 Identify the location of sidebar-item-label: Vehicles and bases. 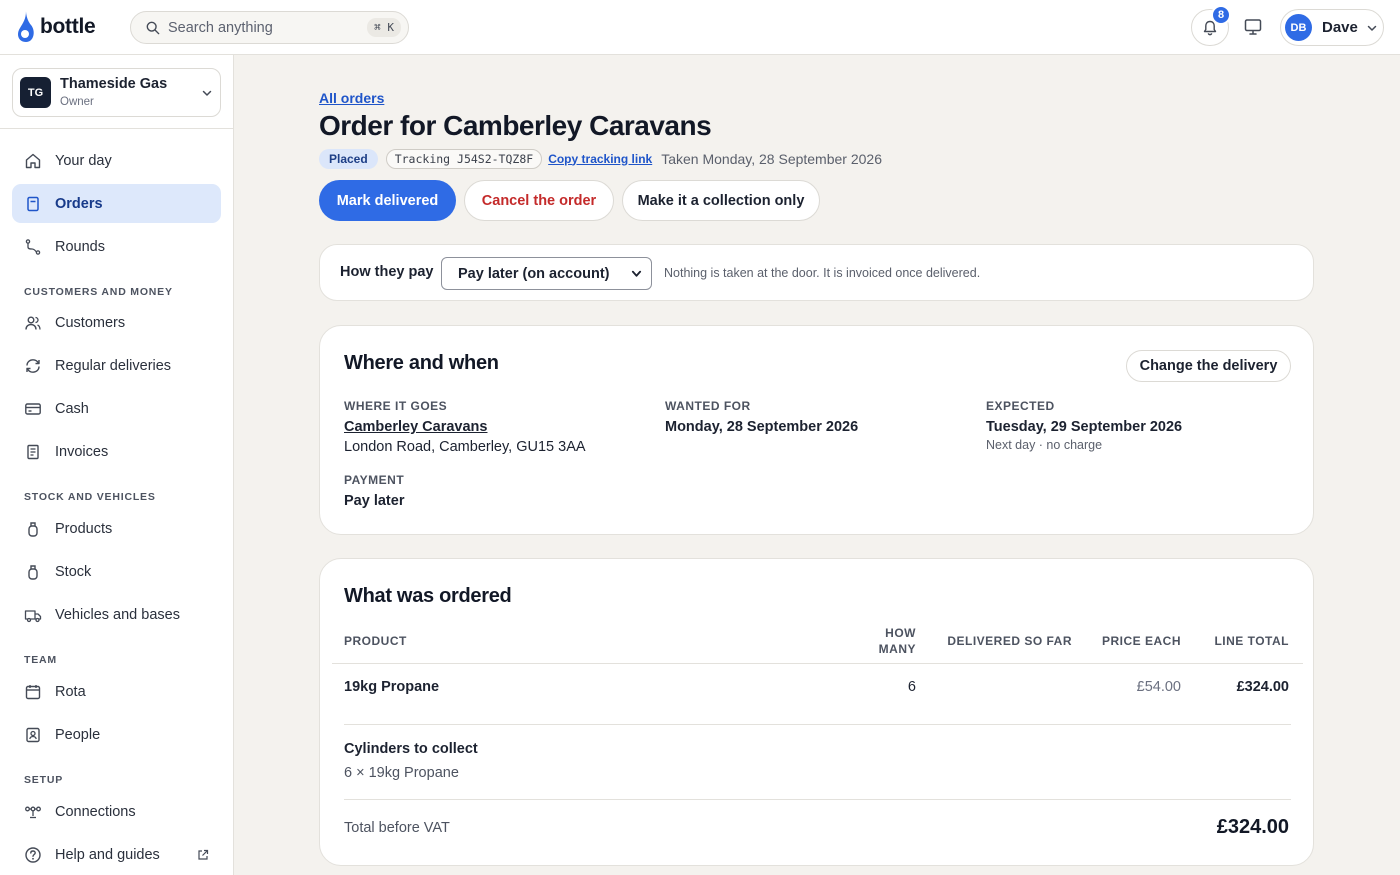
(117, 614).